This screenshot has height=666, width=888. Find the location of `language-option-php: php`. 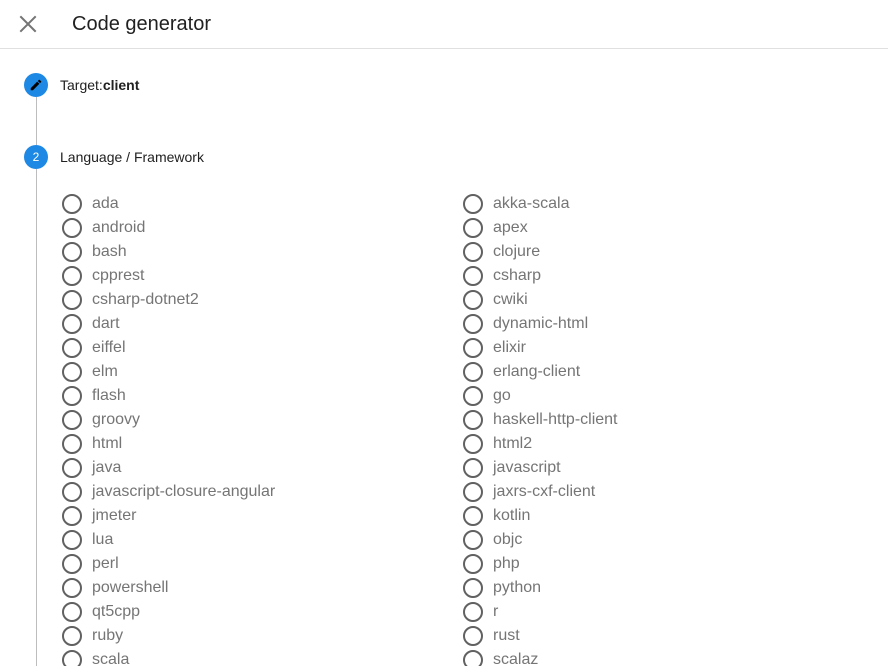

language-option-php: php is located at coordinates (539, 564).